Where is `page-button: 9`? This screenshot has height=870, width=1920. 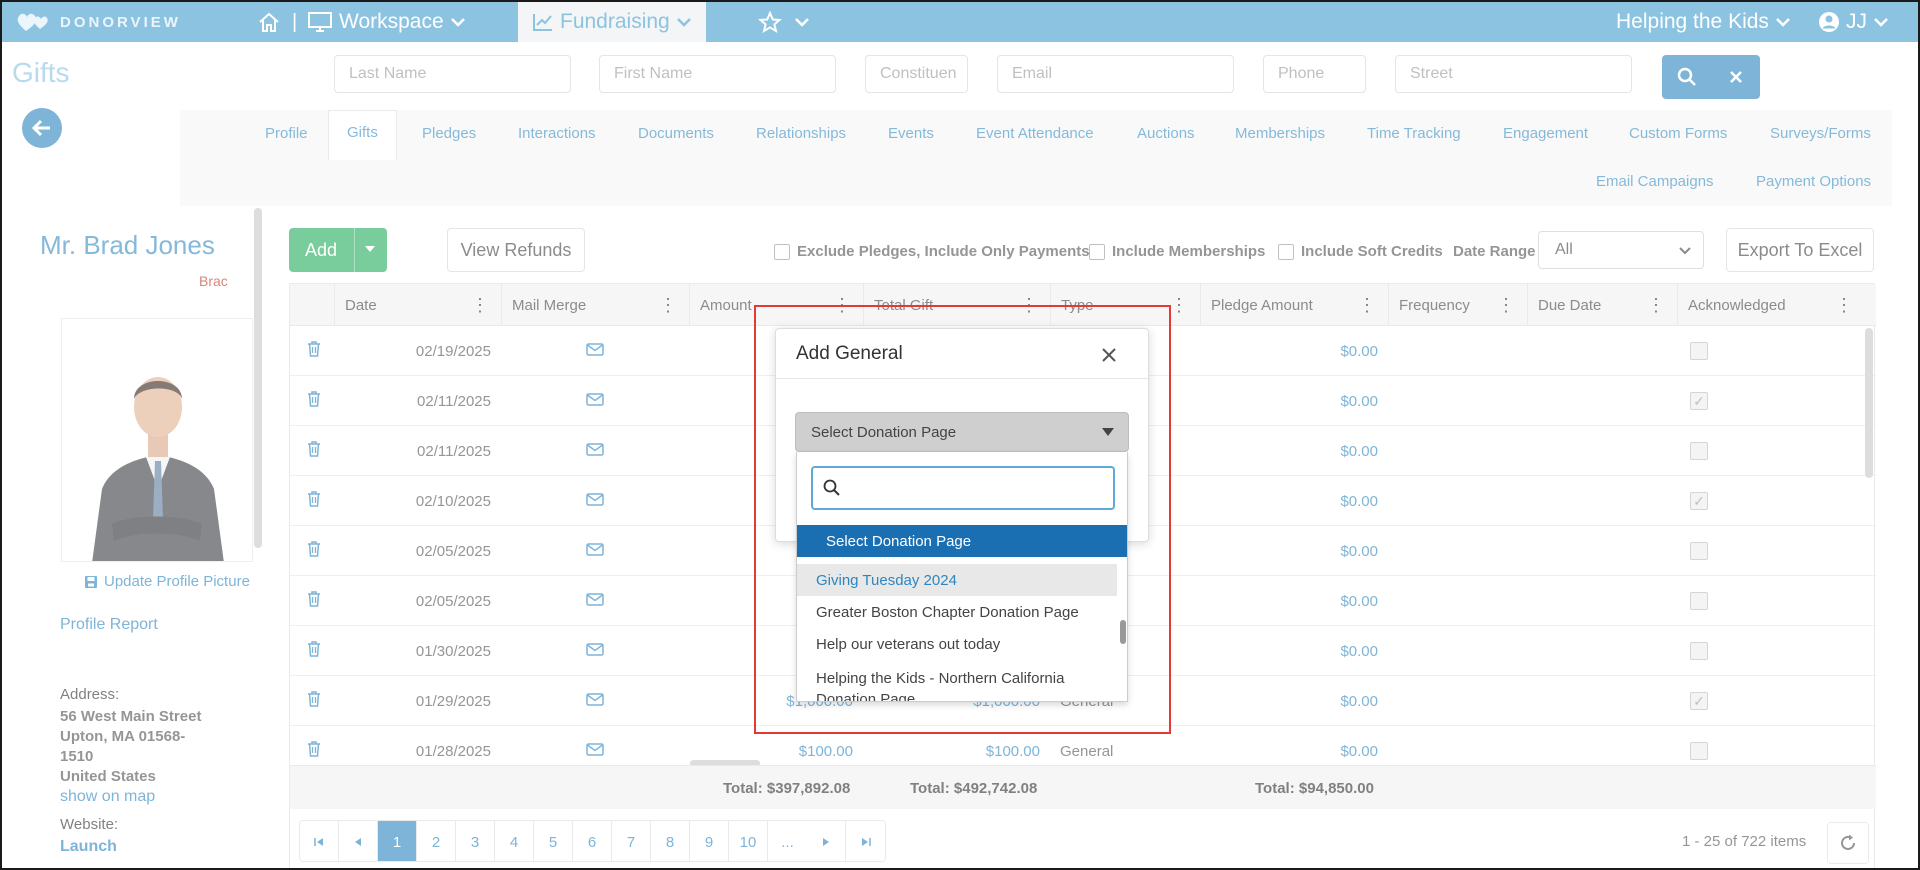 page-button: 9 is located at coordinates (709, 841).